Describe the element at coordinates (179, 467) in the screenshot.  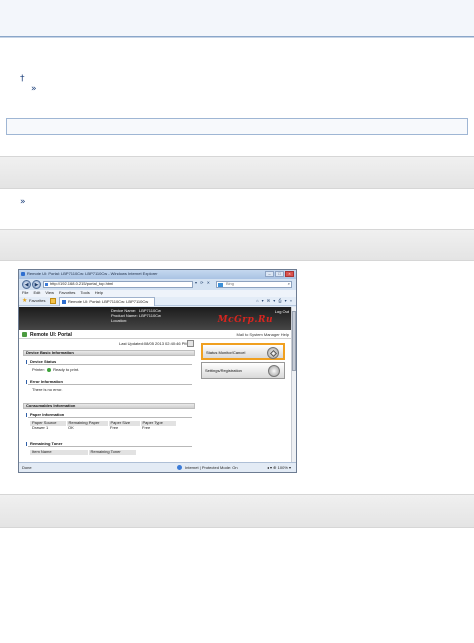
I see `globe-icon` at that location.